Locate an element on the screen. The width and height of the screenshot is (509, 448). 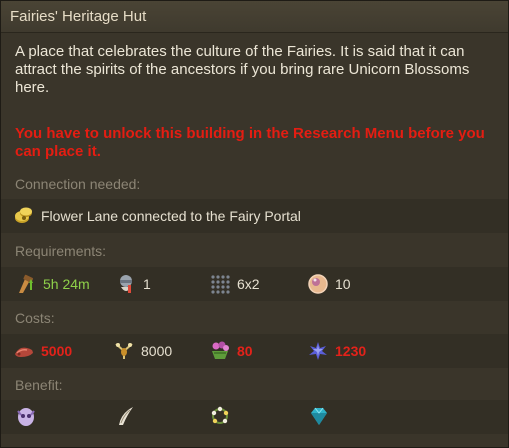
cost-supplies-value: 5000 is located at coordinates (57, 351).